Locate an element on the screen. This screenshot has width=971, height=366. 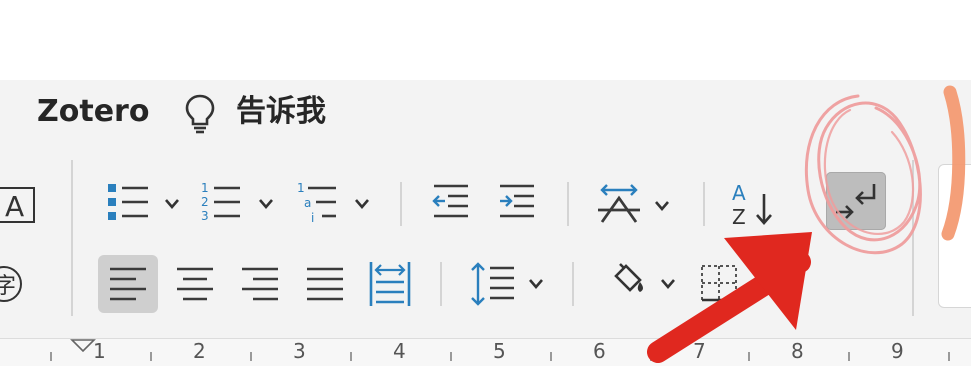
sort-icon: A Z is located at coordinates (752, 204).